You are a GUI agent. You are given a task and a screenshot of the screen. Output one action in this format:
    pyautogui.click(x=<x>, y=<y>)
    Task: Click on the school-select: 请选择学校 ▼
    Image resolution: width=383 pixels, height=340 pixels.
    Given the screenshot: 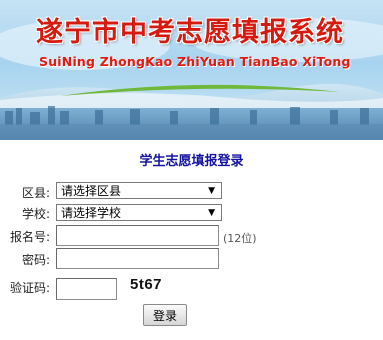 What is the action you would take?
    pyautogui.click(x=139, y=212)
    